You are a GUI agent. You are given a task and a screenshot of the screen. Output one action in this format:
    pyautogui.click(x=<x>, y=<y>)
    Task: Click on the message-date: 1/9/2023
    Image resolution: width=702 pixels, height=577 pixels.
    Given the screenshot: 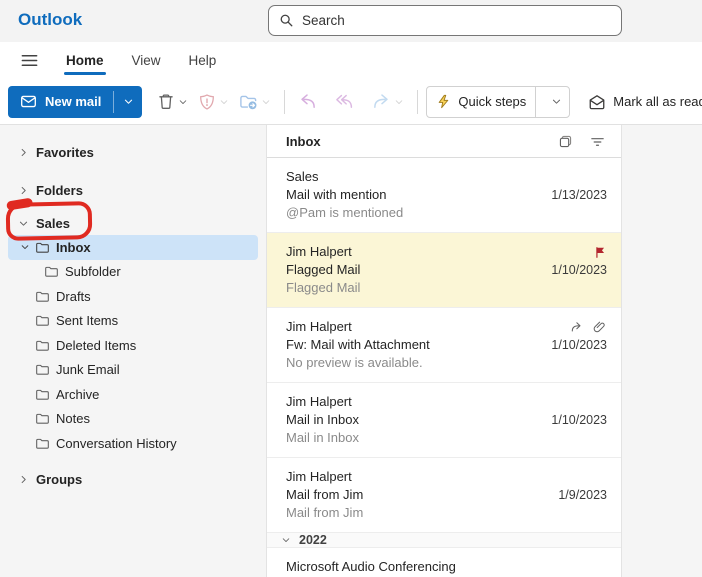 What is the action you would take?
    pyautogui.click(x=582, y=495)
    